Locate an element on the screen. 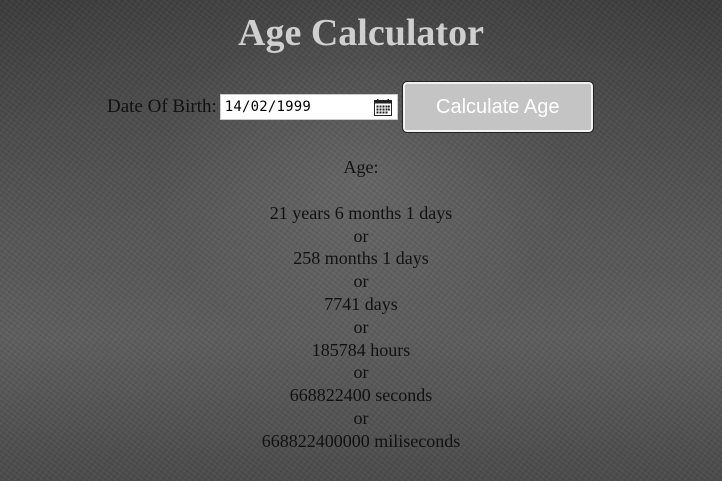 Image resolution: width=722 pixels, height=481 pixels. dob-date-input: 14/02/1999 is located at coordinates (308, 107).